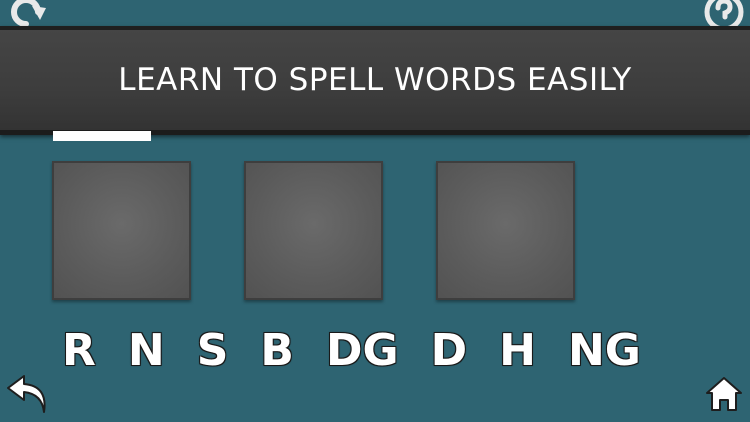 The image size is (750, 422). I want to click on progress-bar, so click(102, 136).